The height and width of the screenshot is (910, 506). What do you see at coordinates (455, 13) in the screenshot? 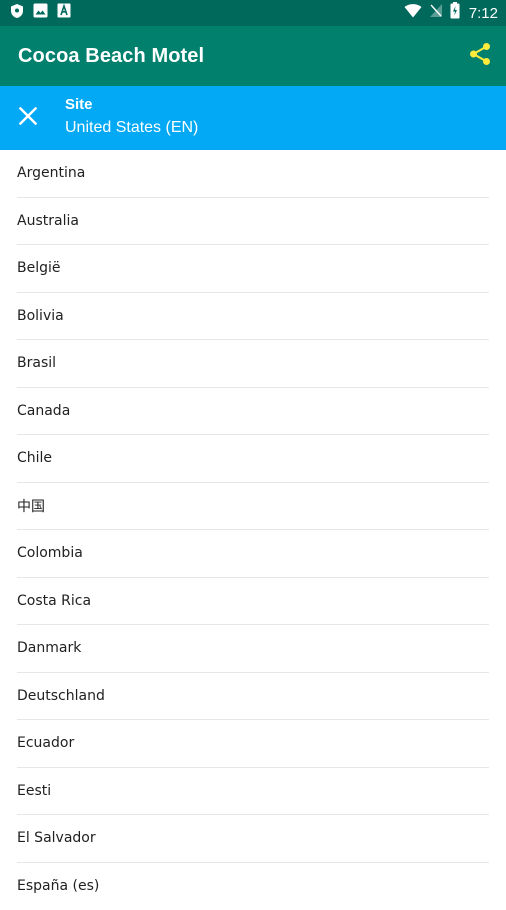
I see `battery-icon` at bounding box center [455, 13].